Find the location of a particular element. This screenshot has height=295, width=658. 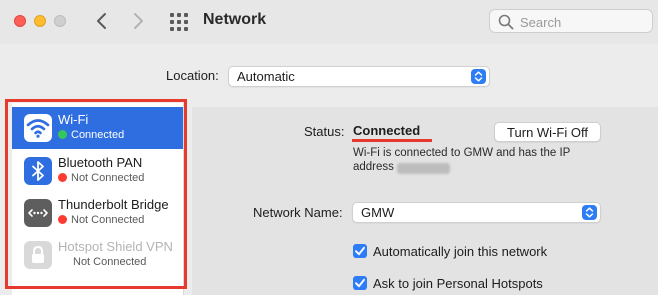

search-icon is located at coordinates (506, 22).